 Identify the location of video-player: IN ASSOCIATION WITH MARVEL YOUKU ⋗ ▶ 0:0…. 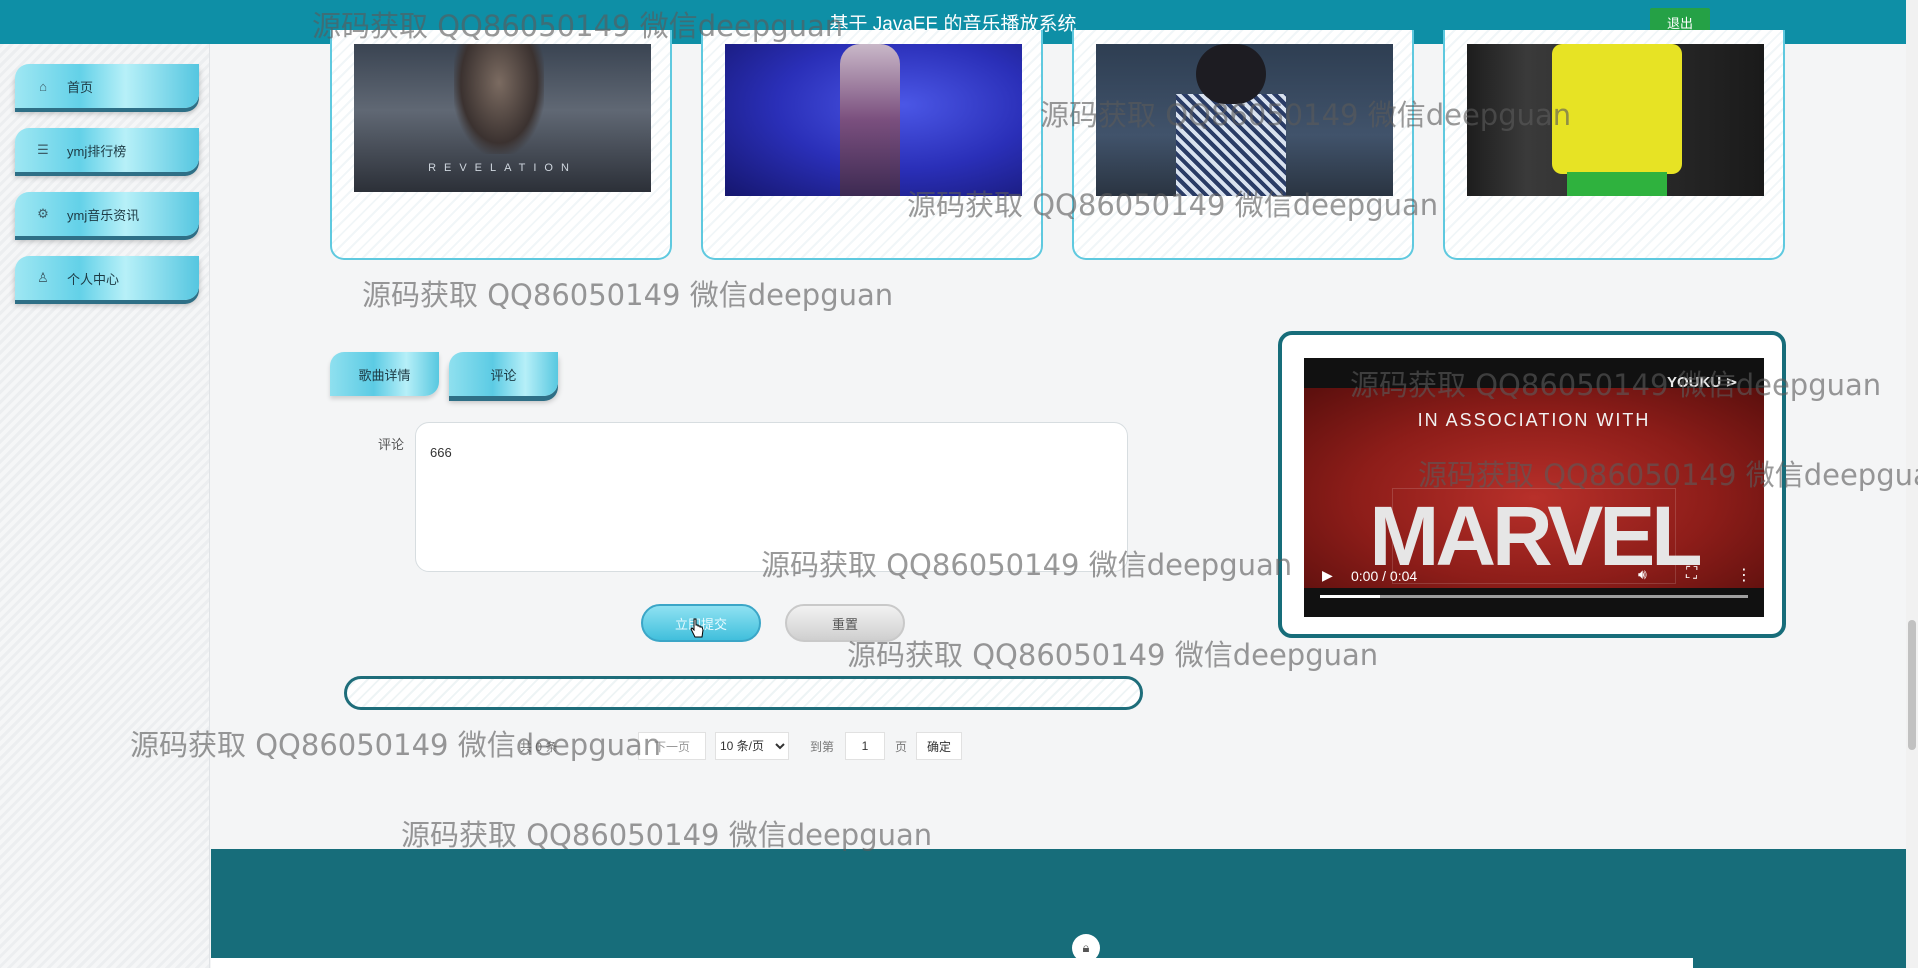
(1534, 487).